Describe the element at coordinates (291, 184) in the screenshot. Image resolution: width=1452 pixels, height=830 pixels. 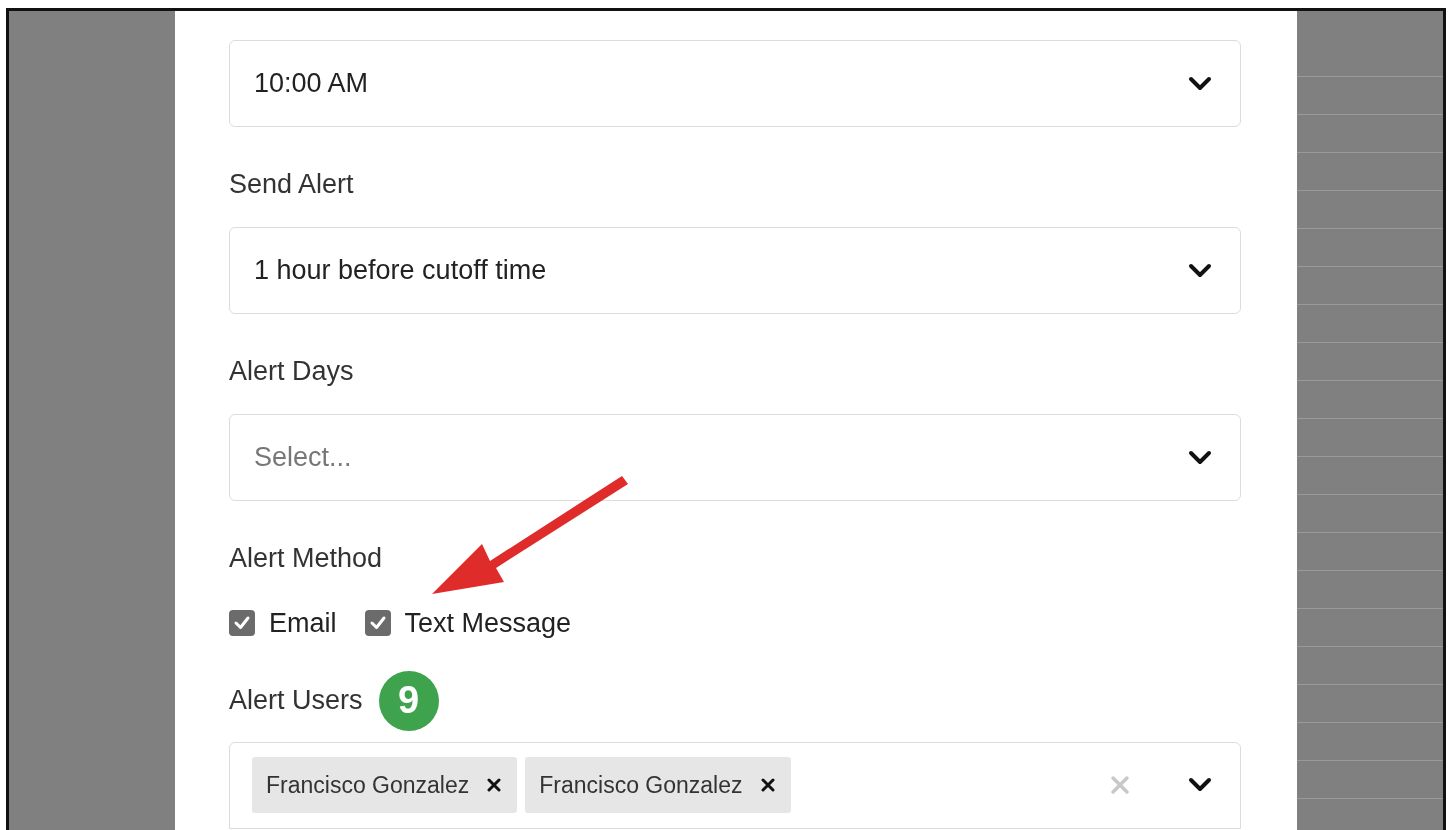
I see `field-label: Send Alert` at that location.